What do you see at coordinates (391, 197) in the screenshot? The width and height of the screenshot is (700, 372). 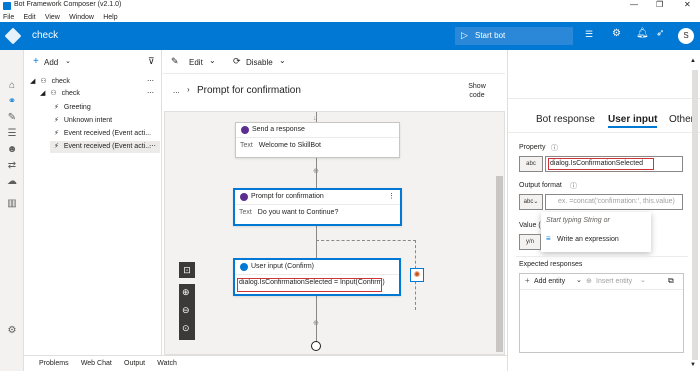 I see `node-more-icon: ⋮` at bounding box center [391, 197].